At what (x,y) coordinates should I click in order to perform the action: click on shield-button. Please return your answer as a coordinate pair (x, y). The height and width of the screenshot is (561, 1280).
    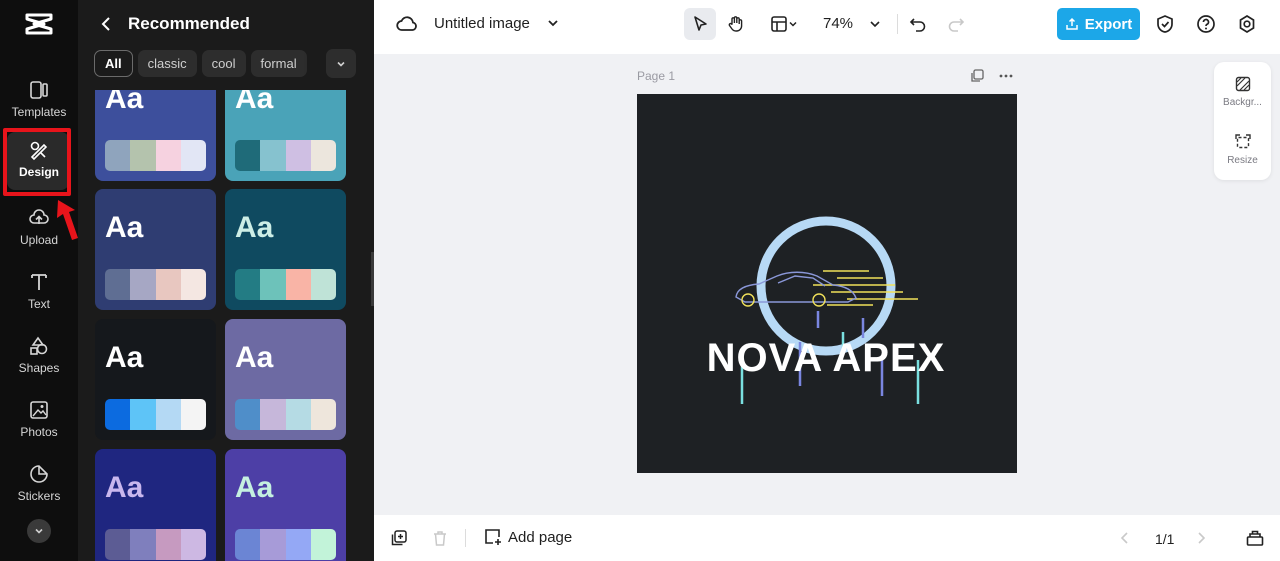
    Looking at the image, I should click on (1165, 24).